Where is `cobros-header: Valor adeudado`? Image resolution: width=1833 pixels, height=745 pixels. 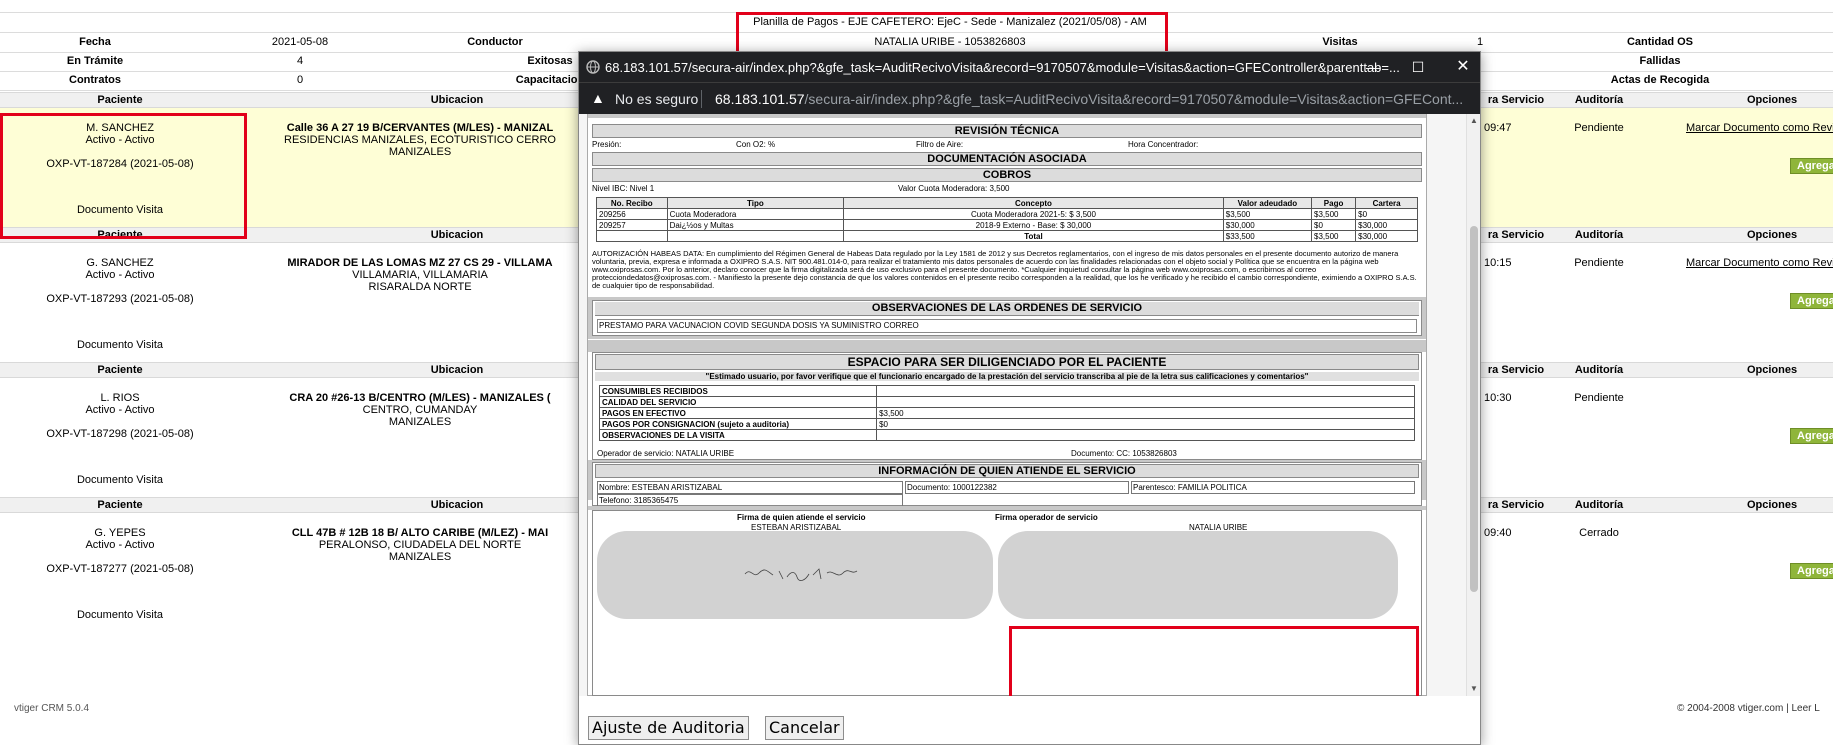
cobros-header: Valor adeudado is located at coordinates (1267, 203).